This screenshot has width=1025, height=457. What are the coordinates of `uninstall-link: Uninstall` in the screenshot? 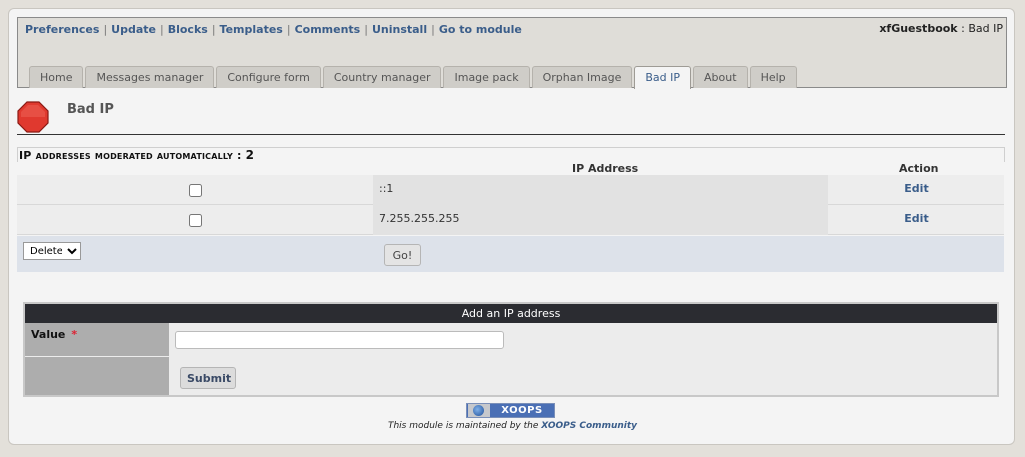 It's located at (399, 29).